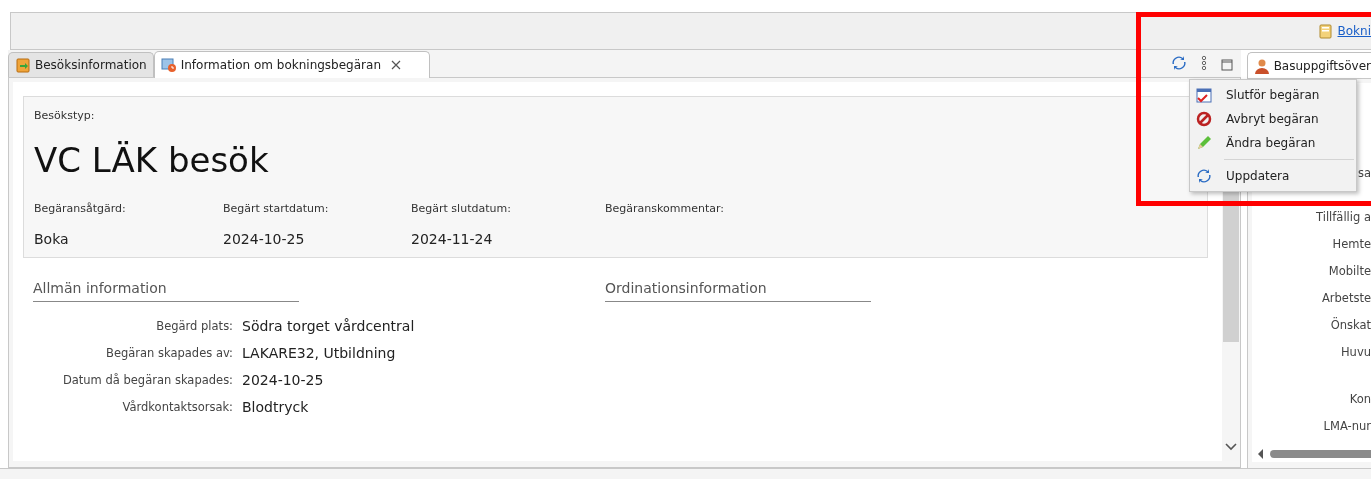 This screenshot has width=1371, height=479. I want to click on field-label: Begäranskommentar:, so click(665, 208).